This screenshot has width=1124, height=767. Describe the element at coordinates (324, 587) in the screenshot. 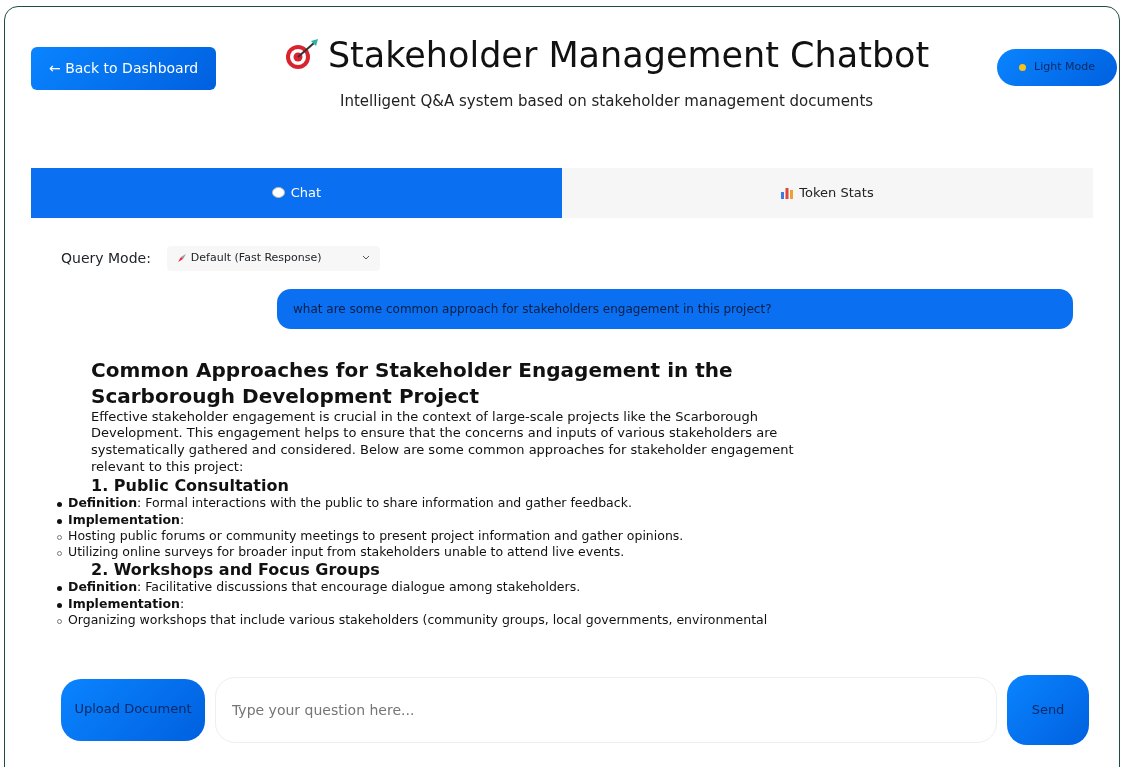

I see `list-item-text: Definition: Facilitative discussions that encourage dialogue among stakeholders.` at that location.